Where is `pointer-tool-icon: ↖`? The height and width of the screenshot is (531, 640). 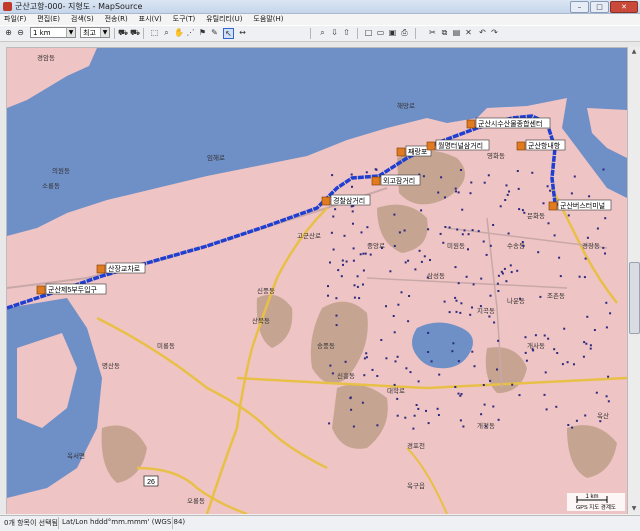 pointer-tool-icon: ↖ is located at coordinates (228, 33).